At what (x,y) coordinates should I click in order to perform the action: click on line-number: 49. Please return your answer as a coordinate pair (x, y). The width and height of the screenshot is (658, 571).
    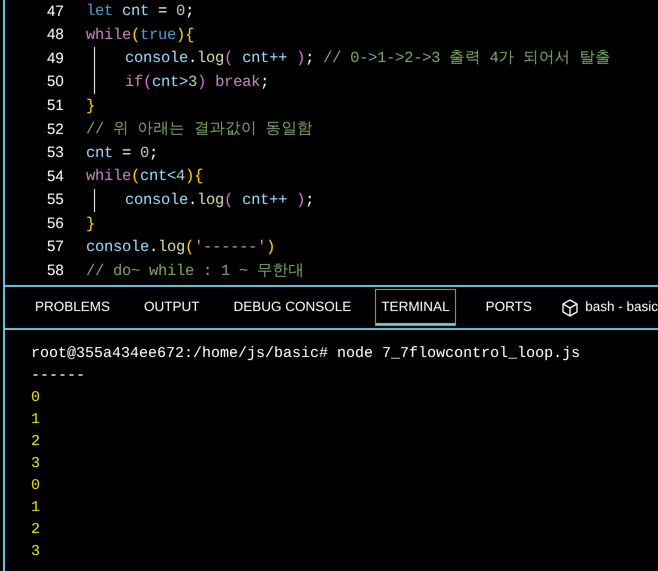
    Looking at the image, I should click on (56, 58).